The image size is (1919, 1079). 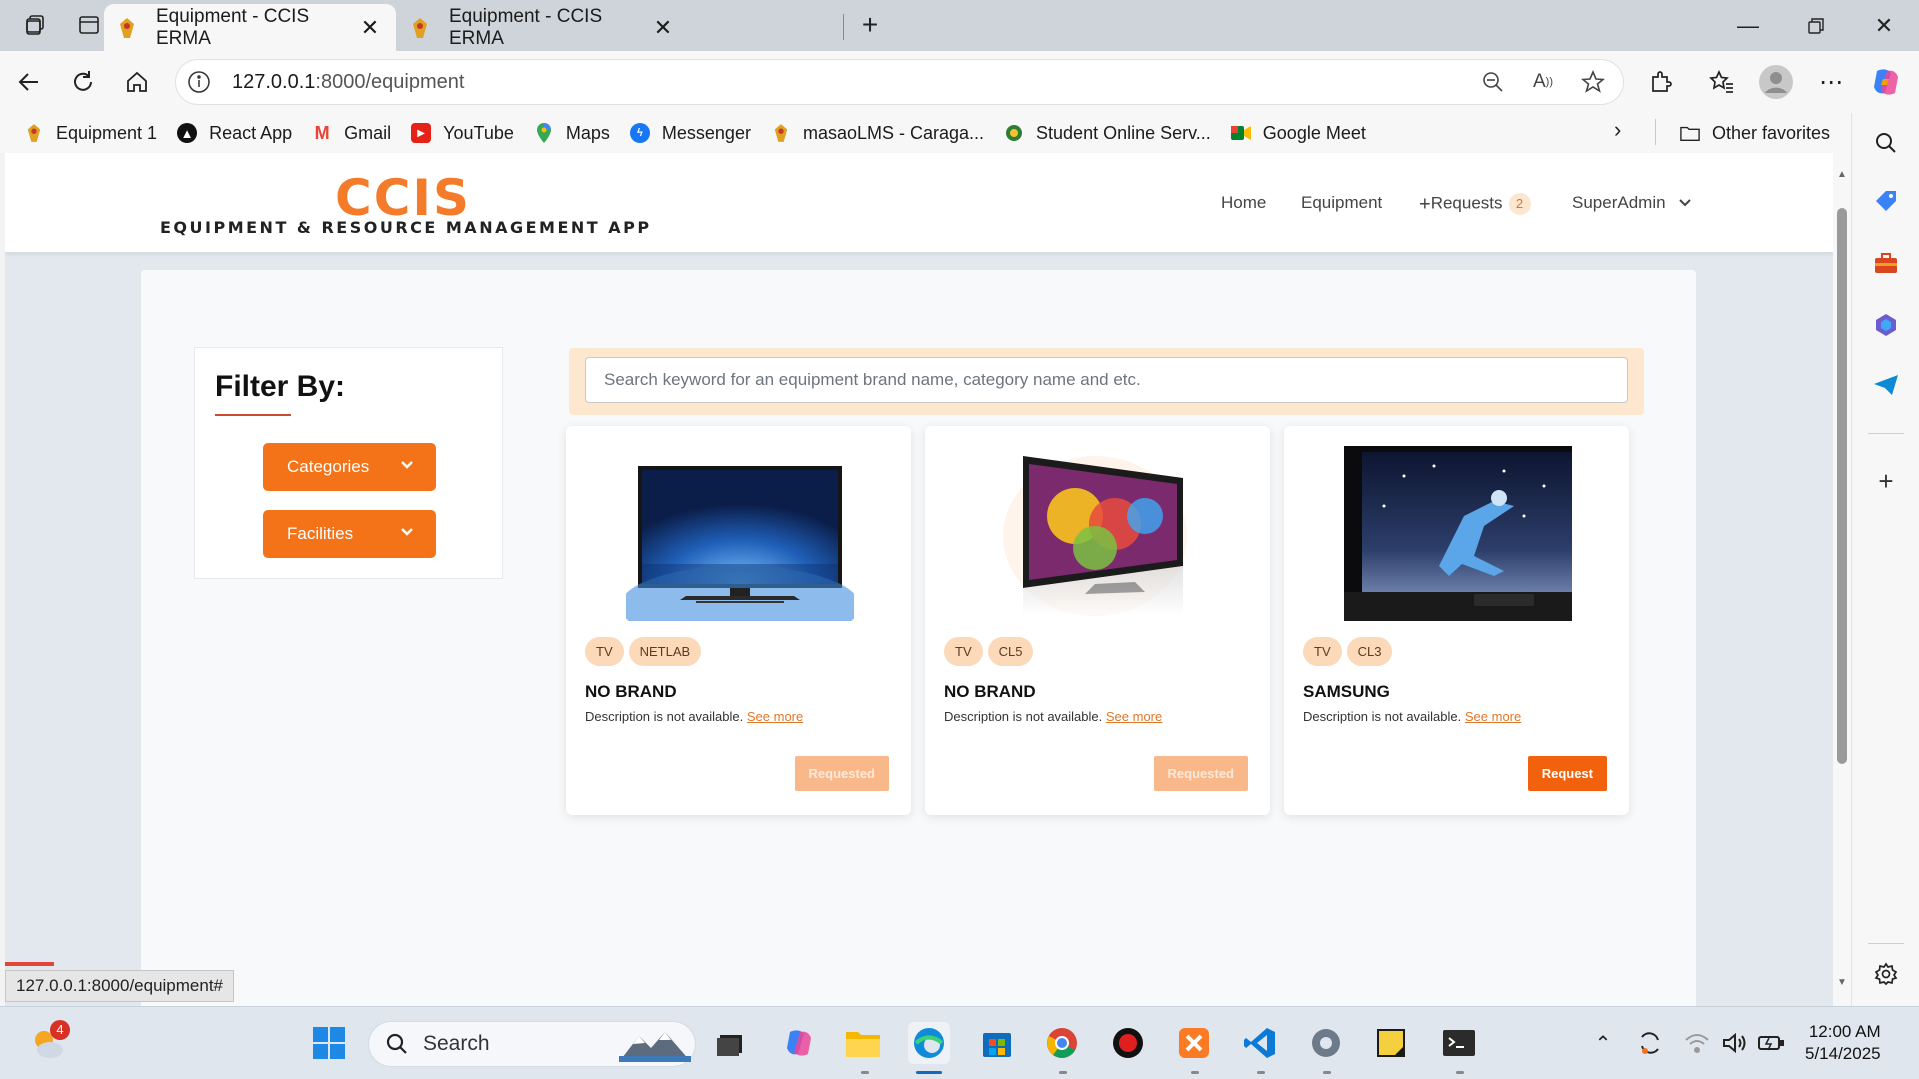 What do you see at coordinates (1341, 203) in the screenshot?
I see `nav-equipment: Equipment` at bounding box center [1341, 203].